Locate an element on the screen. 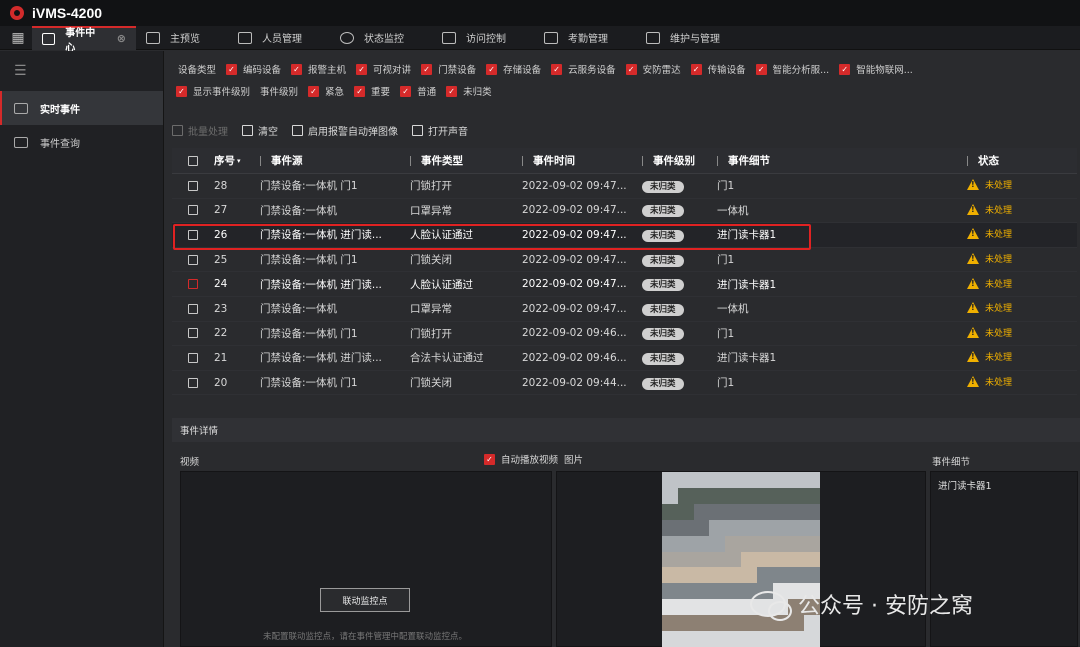  header-status: 状态 is located at coordinates (1022, 160).